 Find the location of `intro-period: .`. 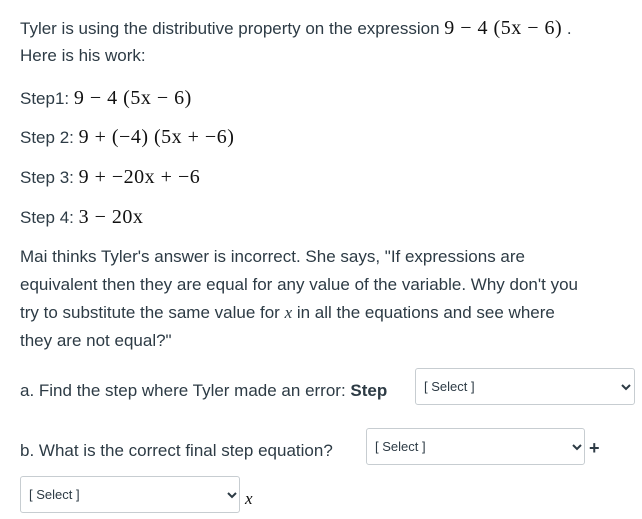

intro-period: . is located at coordinates (567, 28).